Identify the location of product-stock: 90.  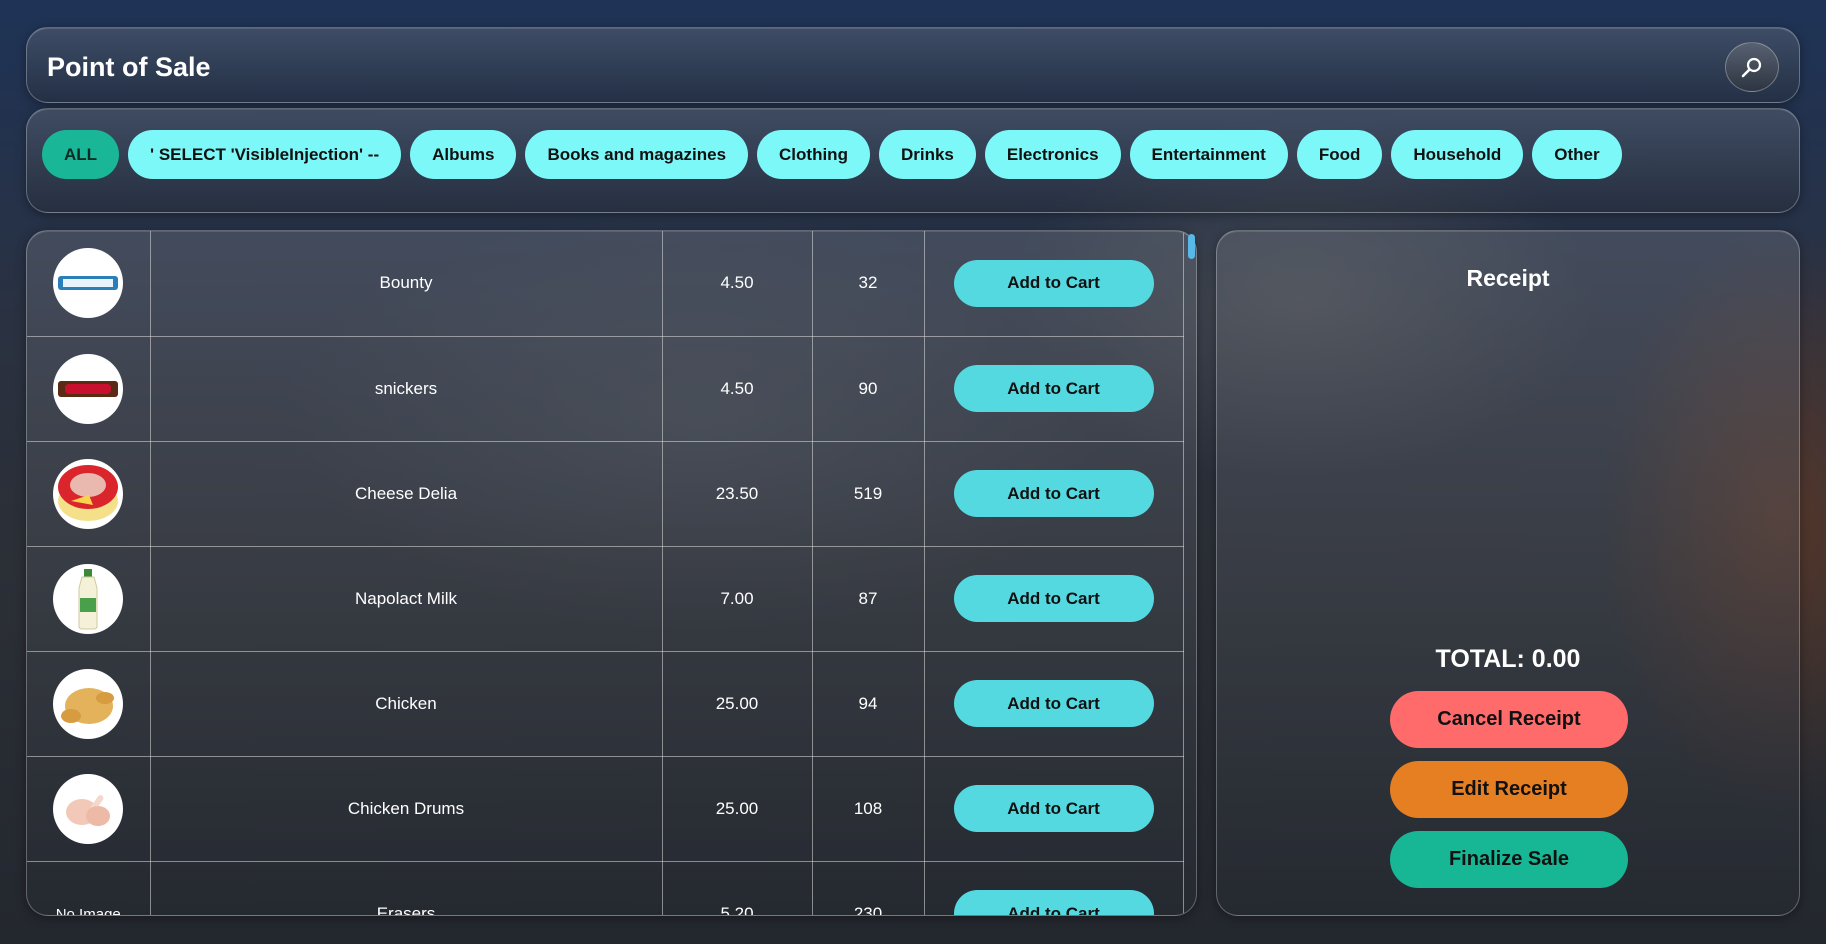
(868, 388).